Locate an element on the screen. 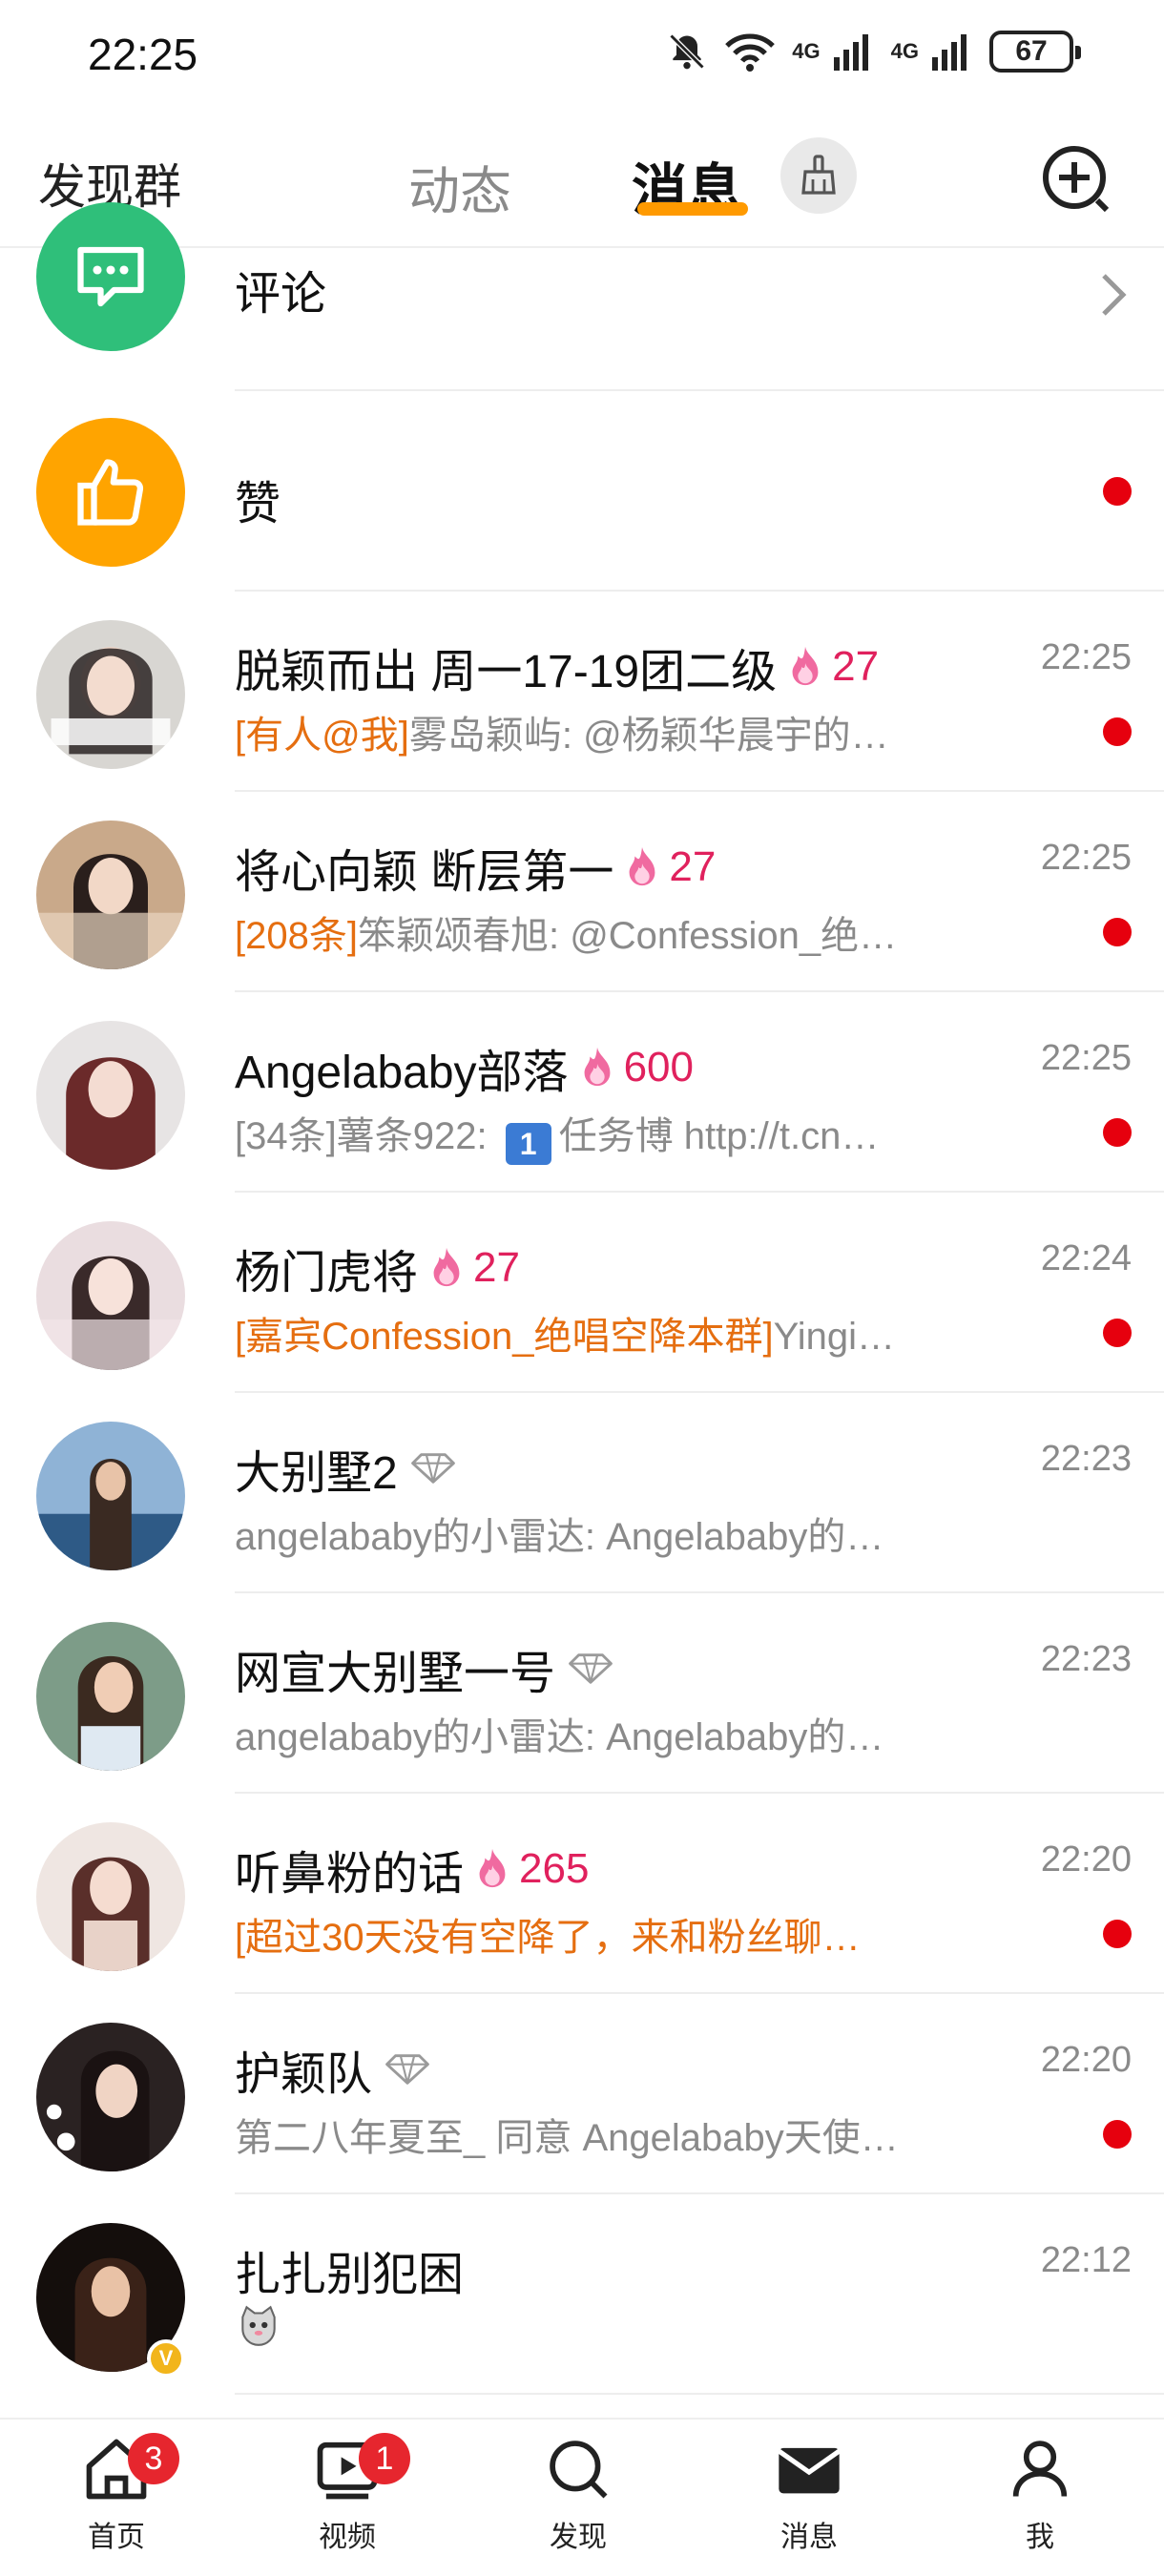 The image size is (1164, 2576). comments-label: 评论 is located at coordinates (281, 294).